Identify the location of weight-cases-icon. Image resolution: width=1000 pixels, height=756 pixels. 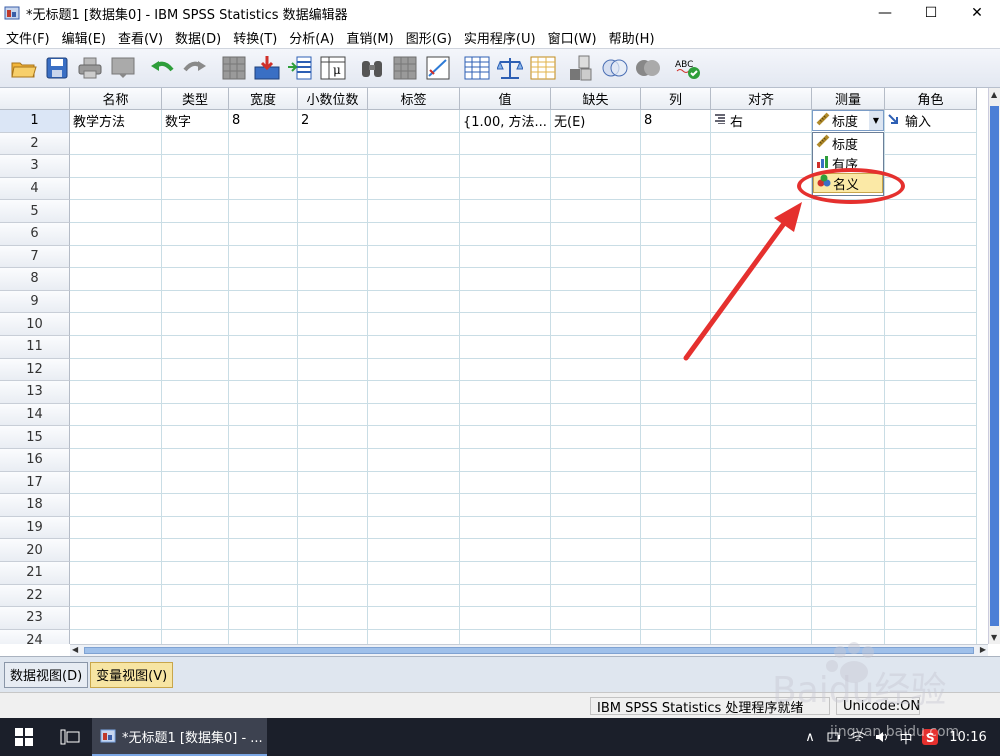
(510, 68).